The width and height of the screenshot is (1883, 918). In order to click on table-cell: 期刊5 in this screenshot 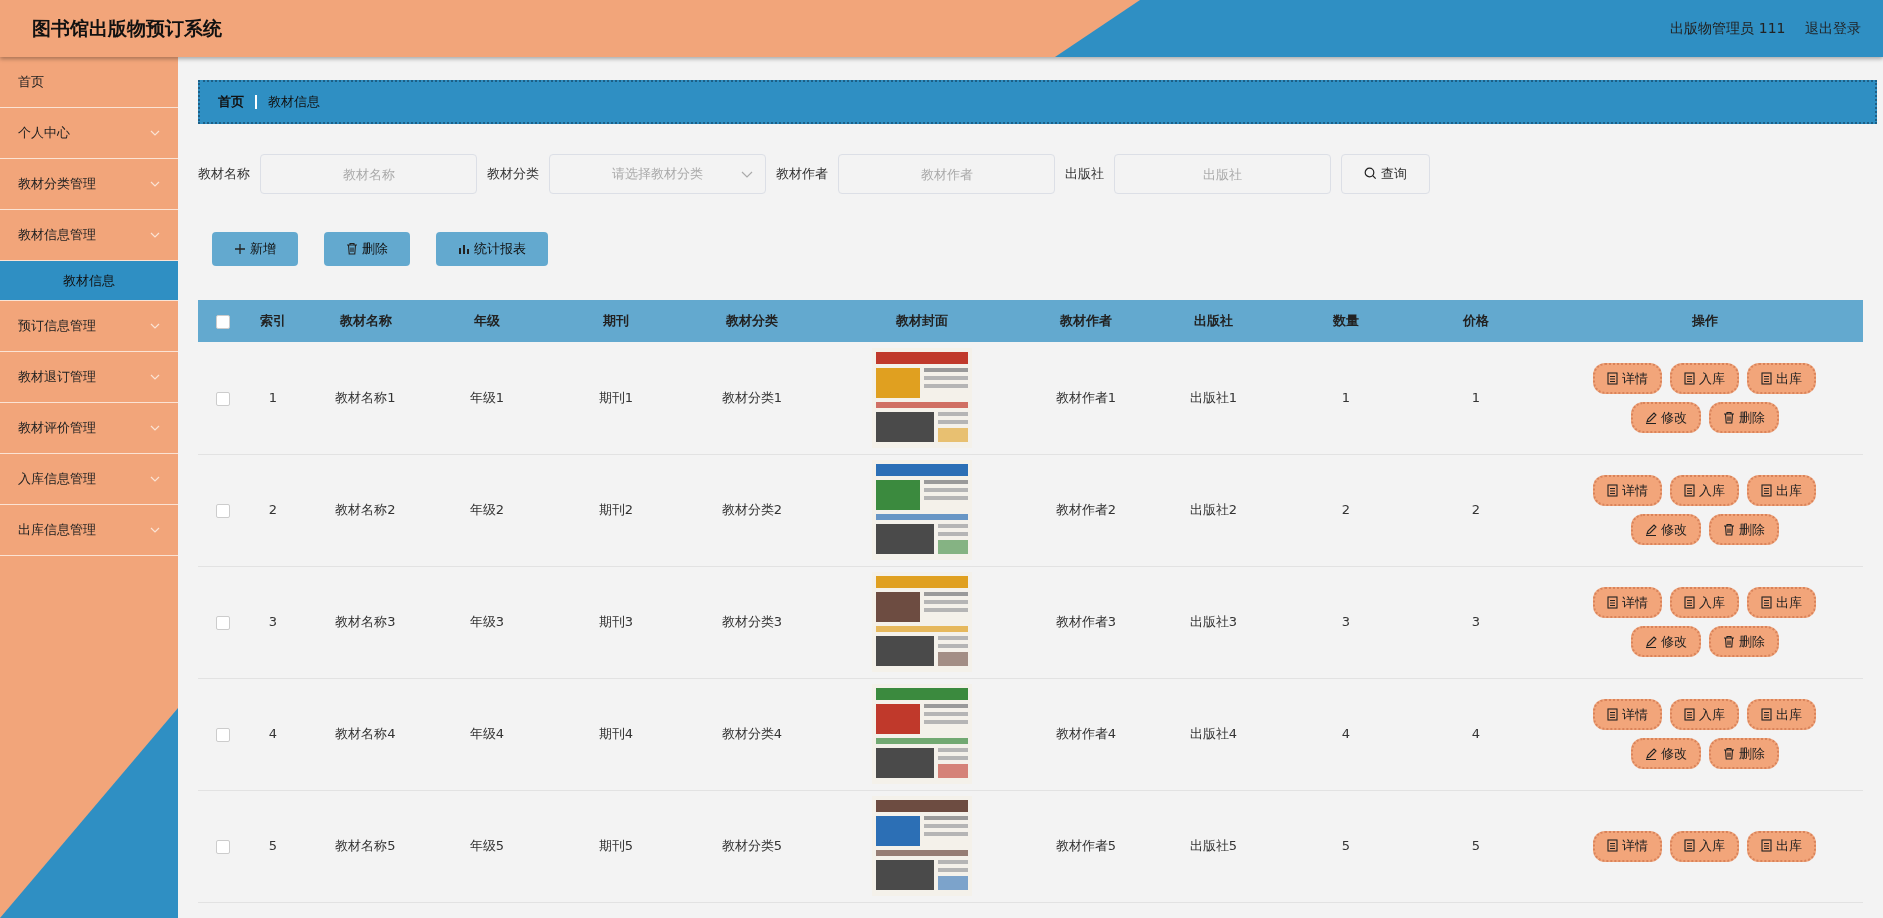, I will do `click(616, 846)`.